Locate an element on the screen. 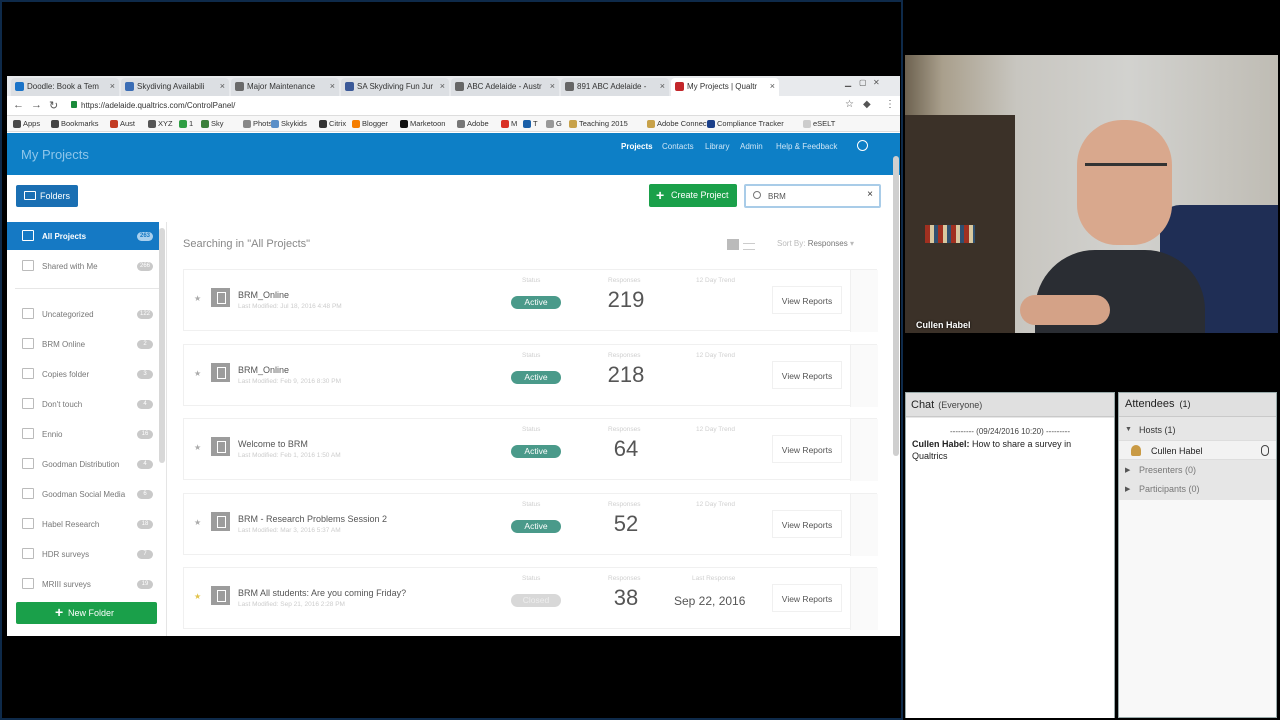  sidebar-item-all-projects: All Projects 263 is located at coordinates (83, 236).